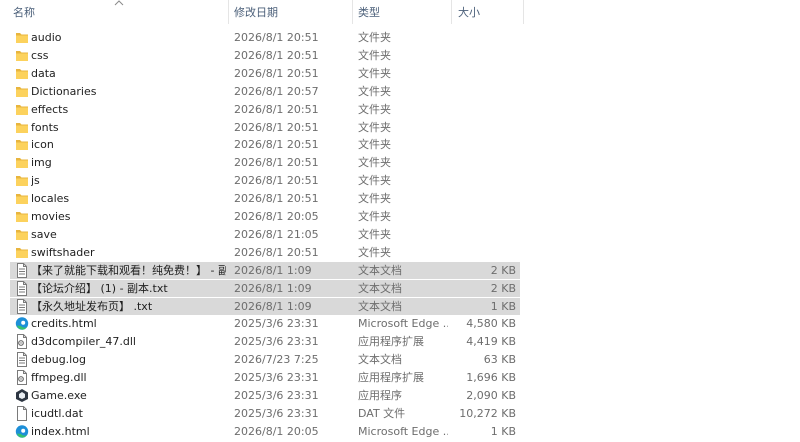 The image size is (800, 442). What do you see at coordinates (24, 12) in the screenshot?
I see `column-header-name: 名称` at bounding box center [24, 12].